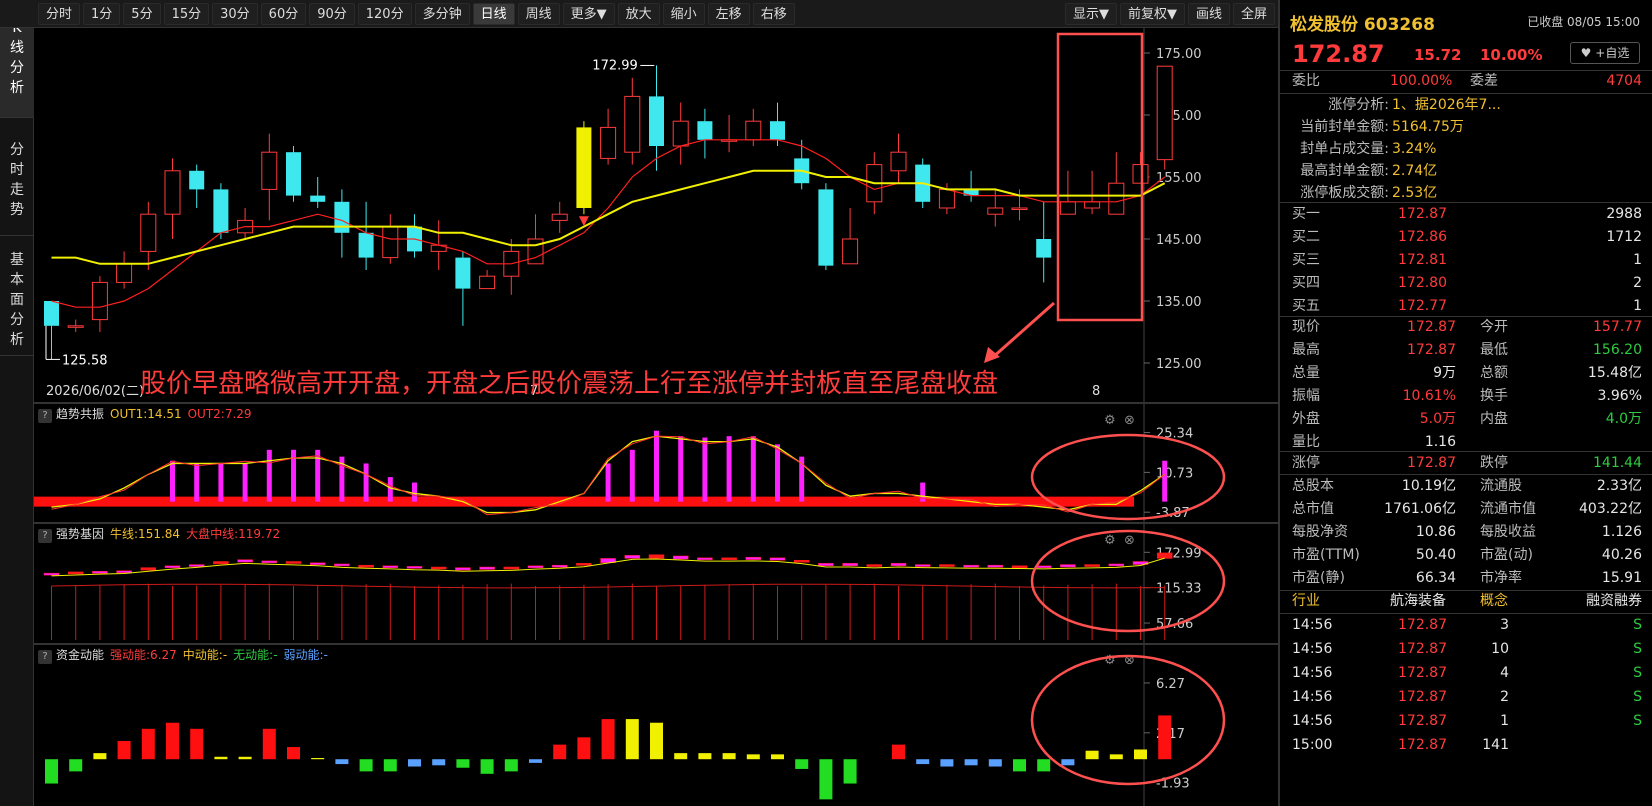 The height and width of the screenshot is (806, 1652). What do you see at coordinates (1306, 396) in the screenshot?
I see `cell: 振幅` at bounding box center [1306, 396].